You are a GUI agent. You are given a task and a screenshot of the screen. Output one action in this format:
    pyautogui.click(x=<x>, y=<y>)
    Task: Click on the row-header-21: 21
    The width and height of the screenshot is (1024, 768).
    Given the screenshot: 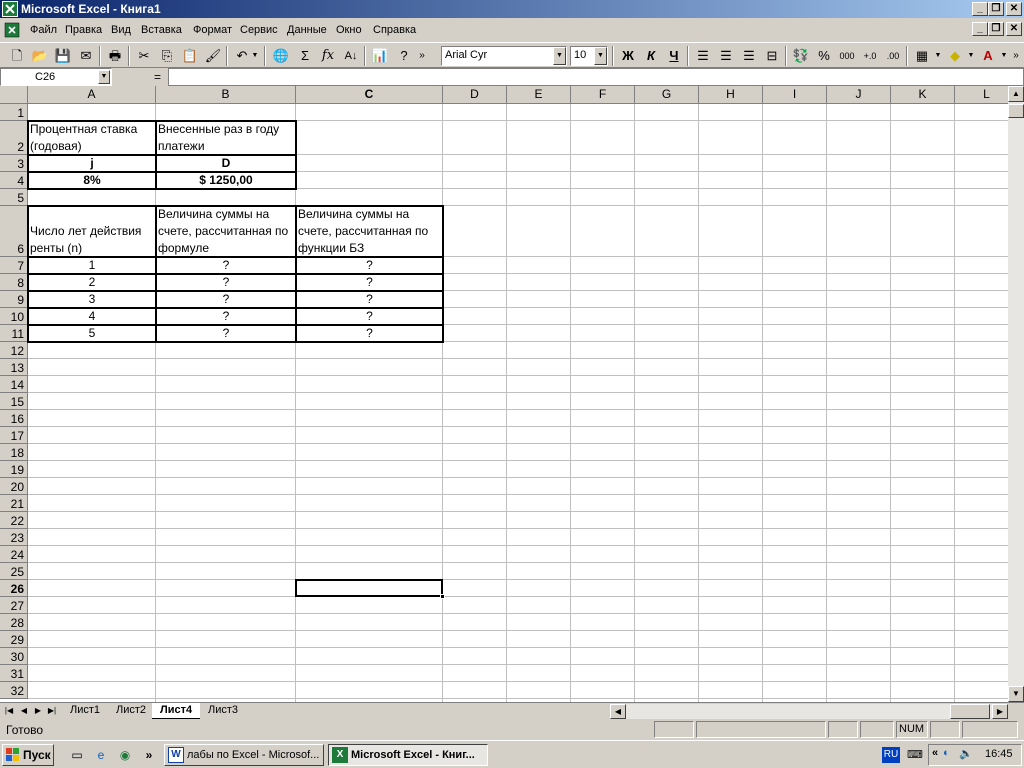 What is the action you would take?
    pyautogui.click(x=14, y=503)
    